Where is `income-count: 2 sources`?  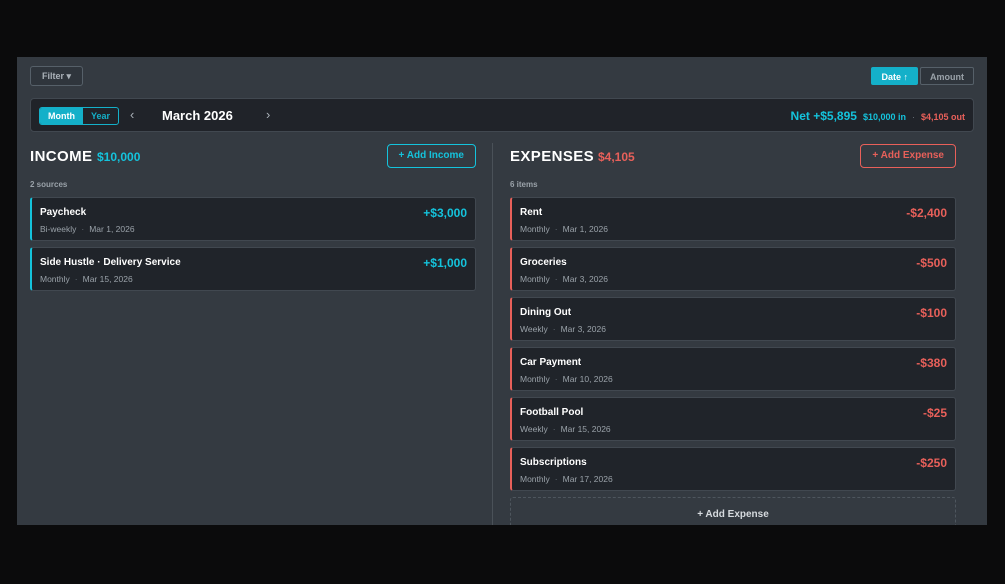 income-count: 2 sources is located at coordinates (49, 184).